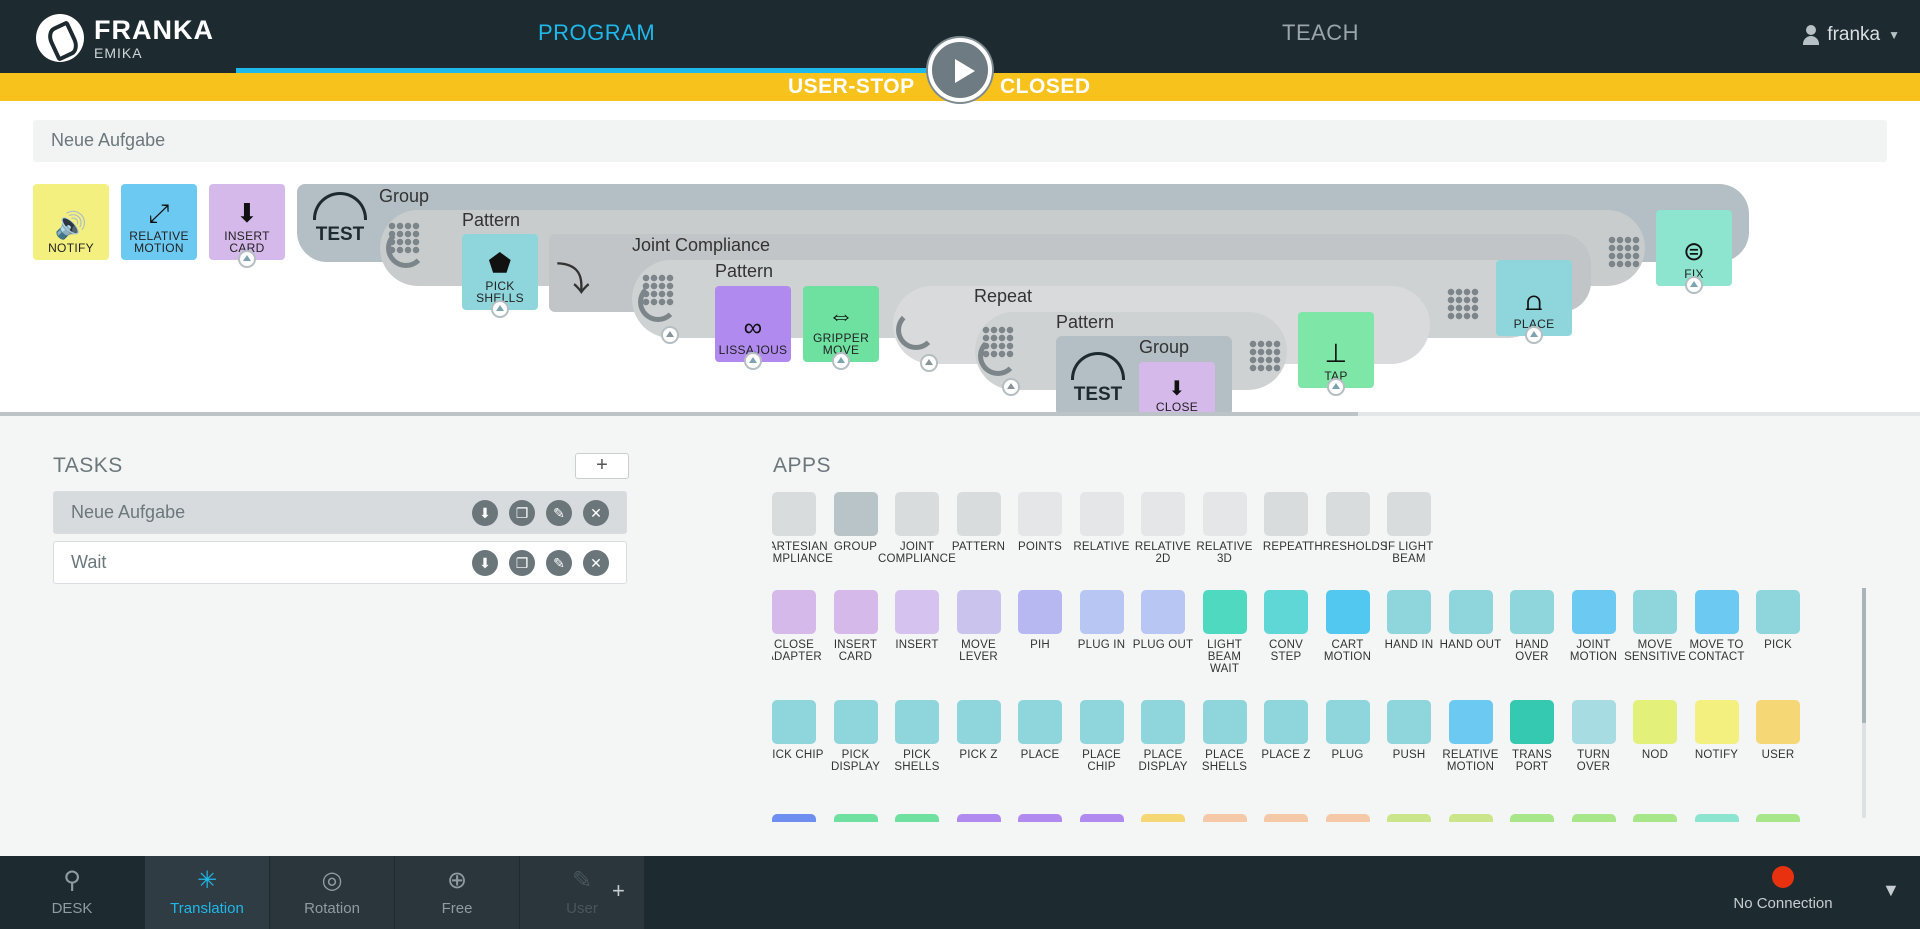 This screenshot has height=929, width=1920. I want to click on copy-icon: ❐, so click(522, 562).